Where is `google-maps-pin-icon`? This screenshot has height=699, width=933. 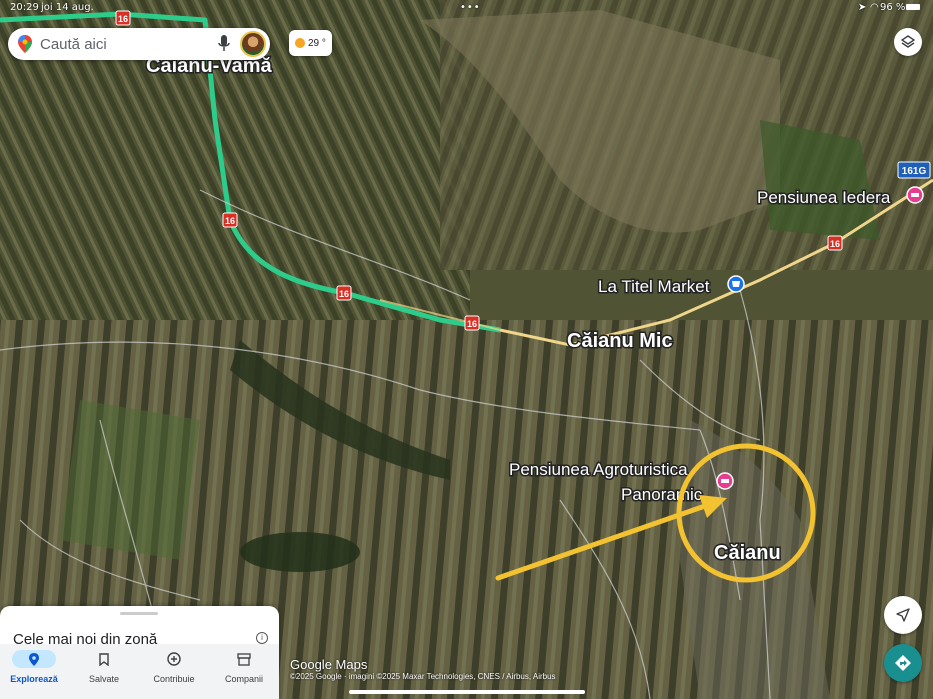
google-maps-pin-icon is located at coordinates (25, 44).